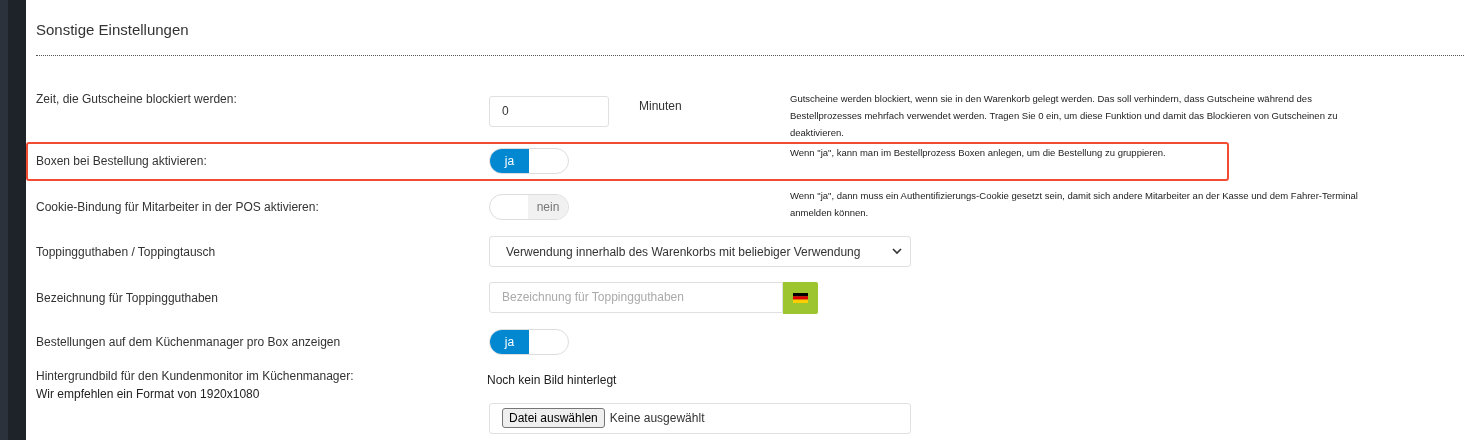  I want to click on setting-label: Bestellungen auf dem Küchenmanager pro Box anzeigen, so click(189, 342).